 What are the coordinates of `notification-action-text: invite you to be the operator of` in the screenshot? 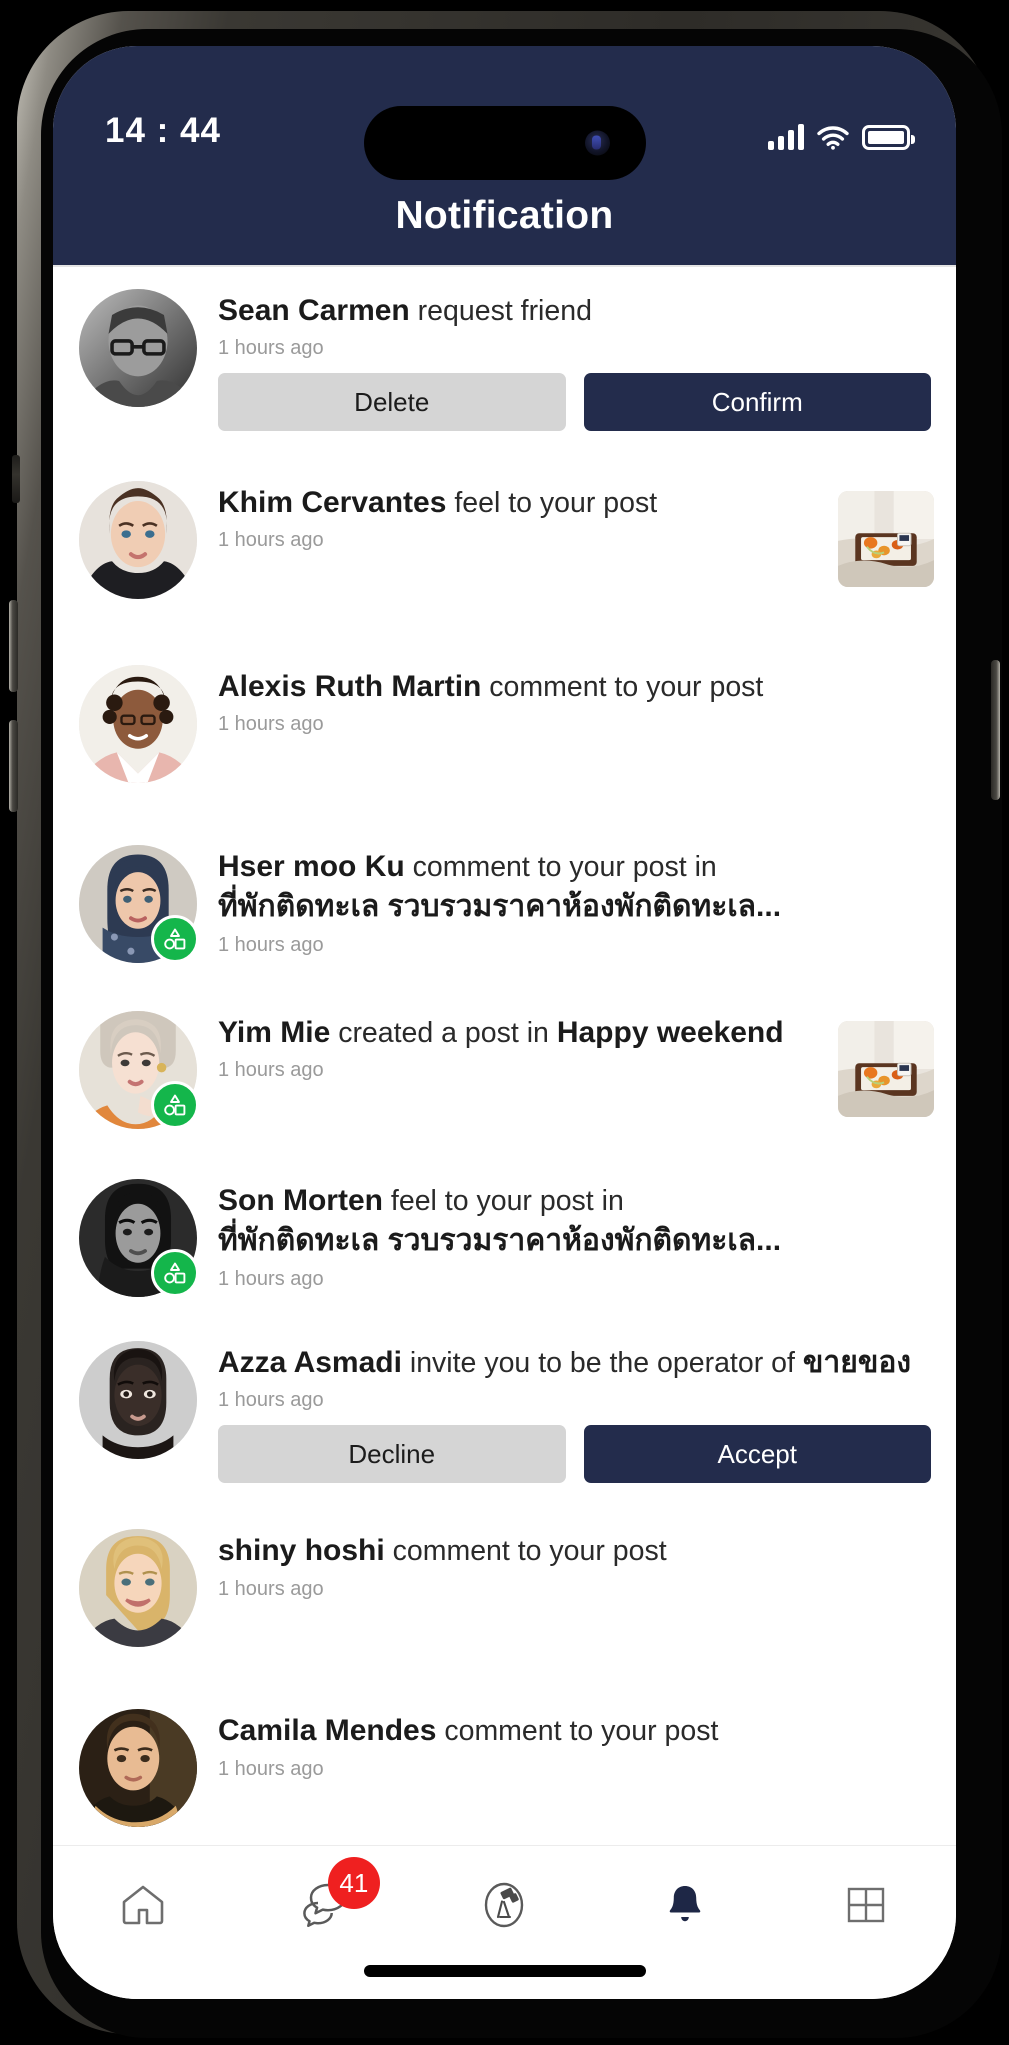 It's located at (602, 1363).